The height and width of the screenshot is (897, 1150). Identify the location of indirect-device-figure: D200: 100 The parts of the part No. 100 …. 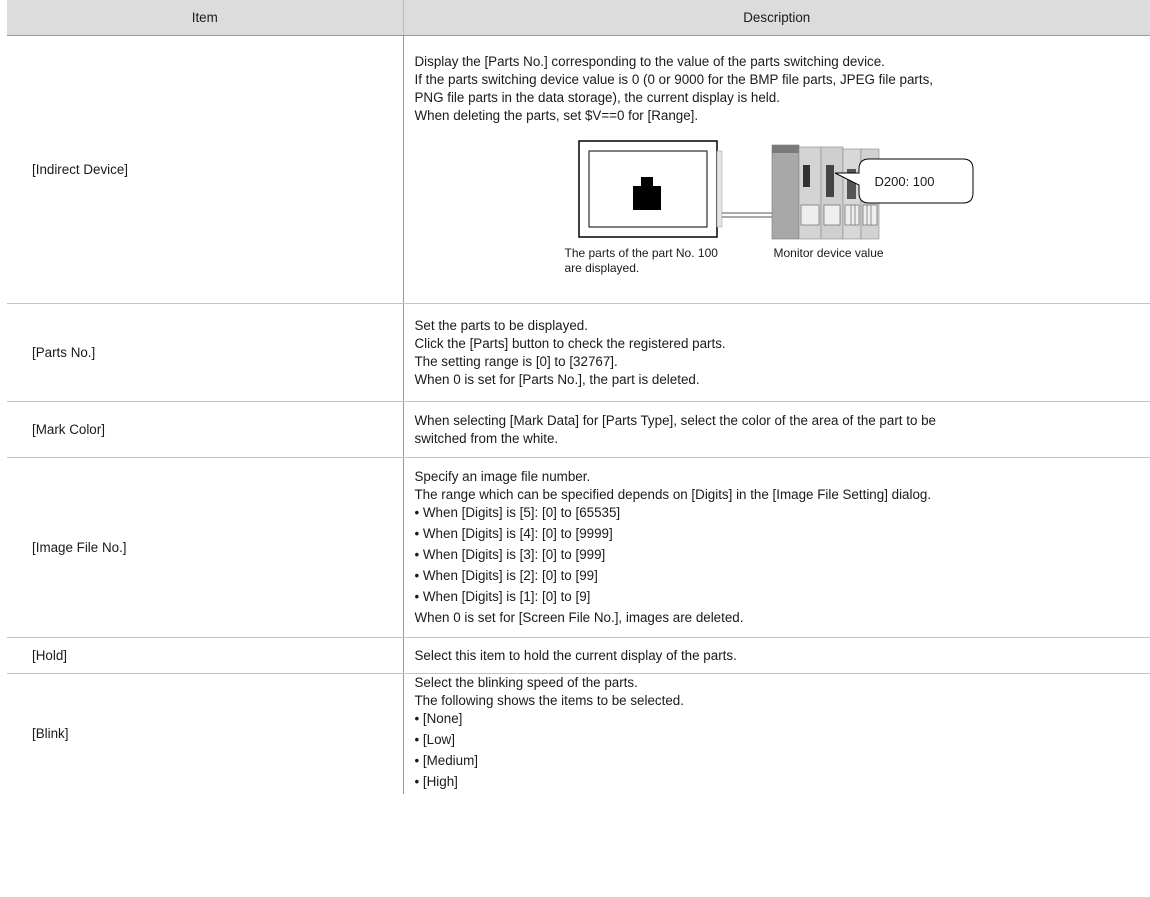
(695, 208).